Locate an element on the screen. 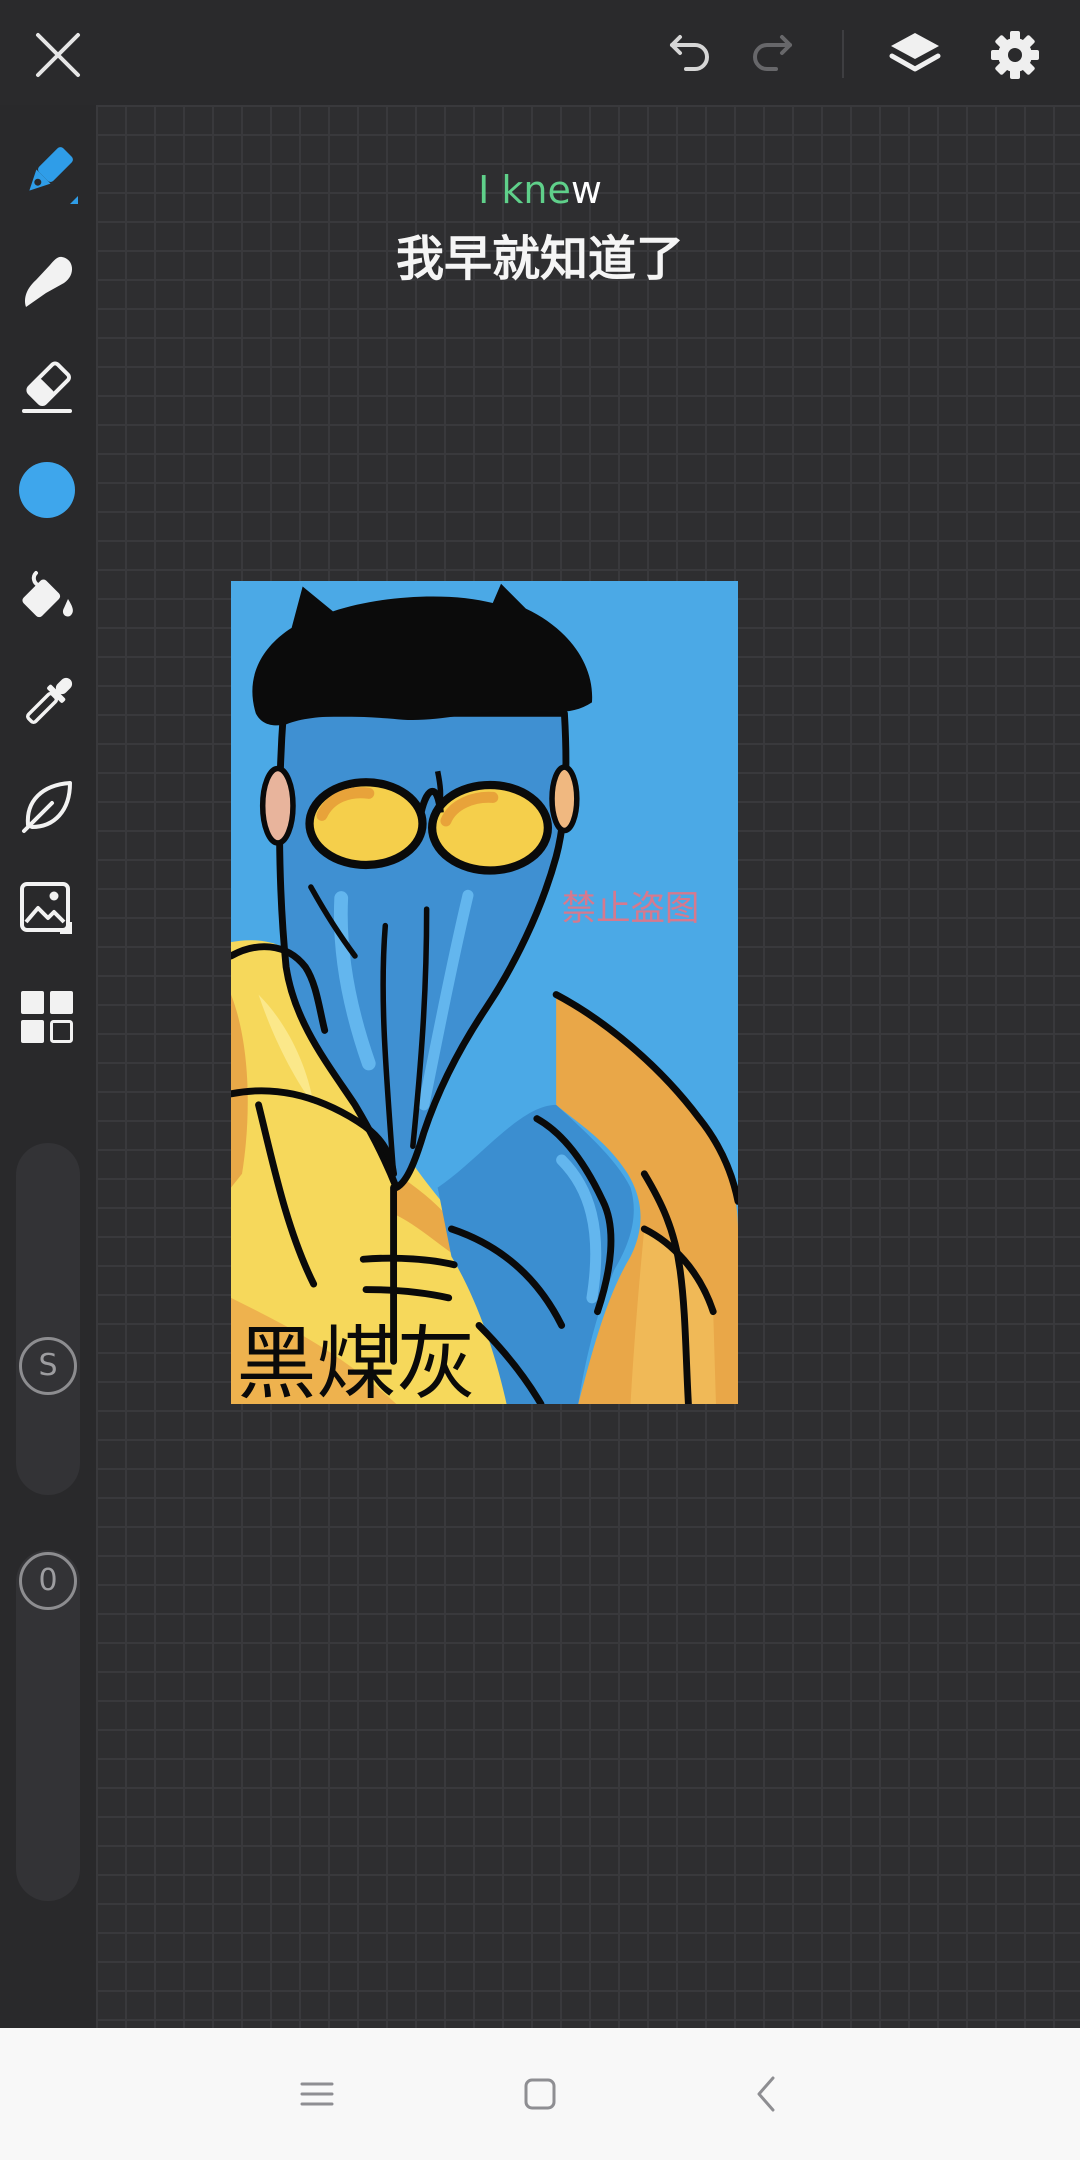  gear-icon is located at coordinates (1015, 55).